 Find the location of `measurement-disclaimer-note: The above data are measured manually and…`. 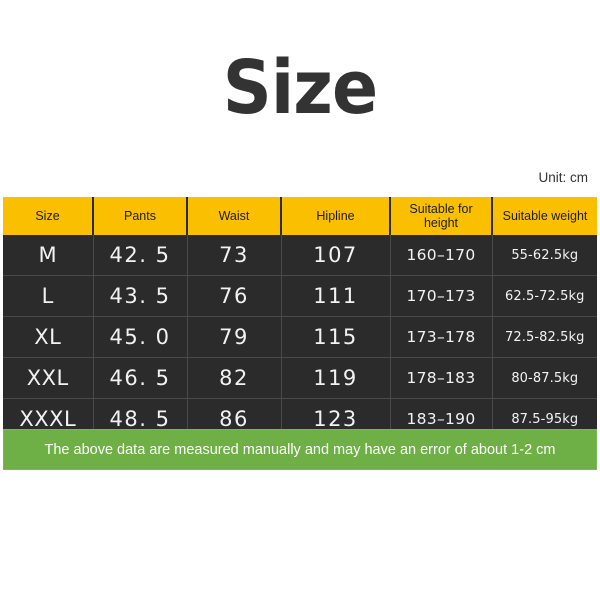

measurement-disclaimer-note: The above data are measured manually and… is located at coordinates (300, 449).